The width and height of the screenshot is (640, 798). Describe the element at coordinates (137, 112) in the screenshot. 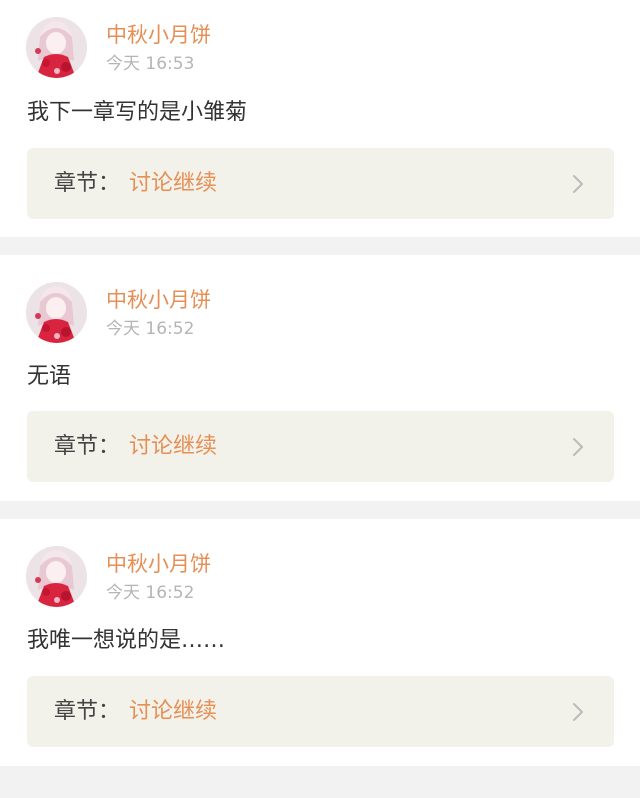

I see `comment-text: 我下一章写的是小雏菊` at that location.